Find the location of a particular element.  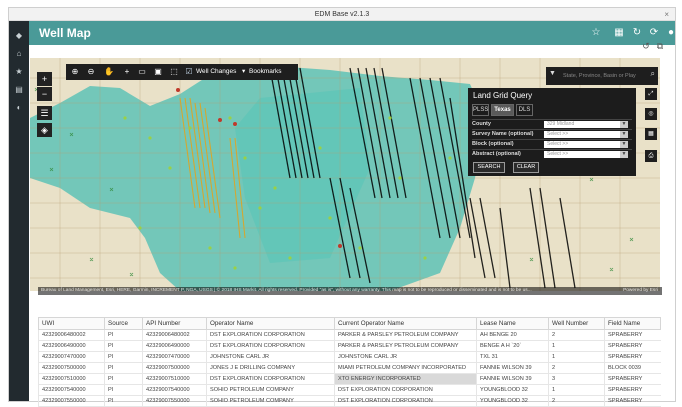

layers-icon: ◈ is located at coordinates (44, 130).